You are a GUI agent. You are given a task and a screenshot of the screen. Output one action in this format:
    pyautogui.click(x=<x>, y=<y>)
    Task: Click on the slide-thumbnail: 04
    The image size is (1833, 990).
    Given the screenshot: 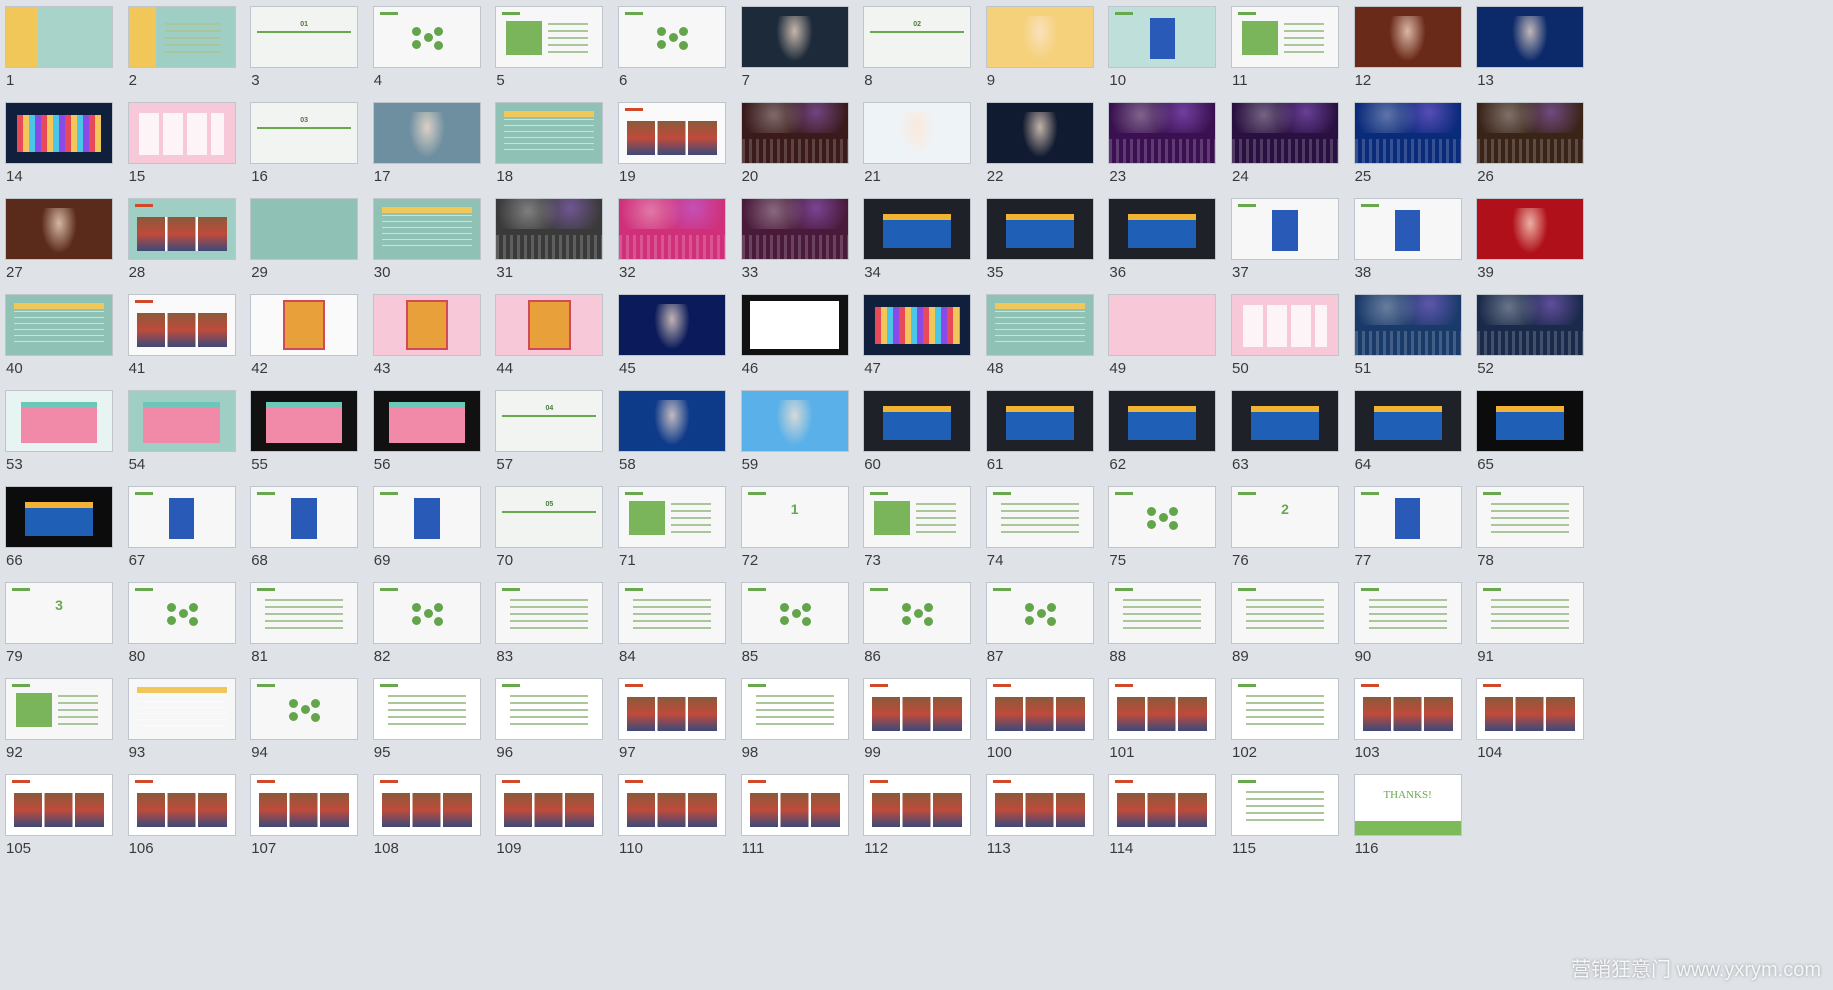 What is the action you would take?
    pyautogui.click(x=549, y=421)
    